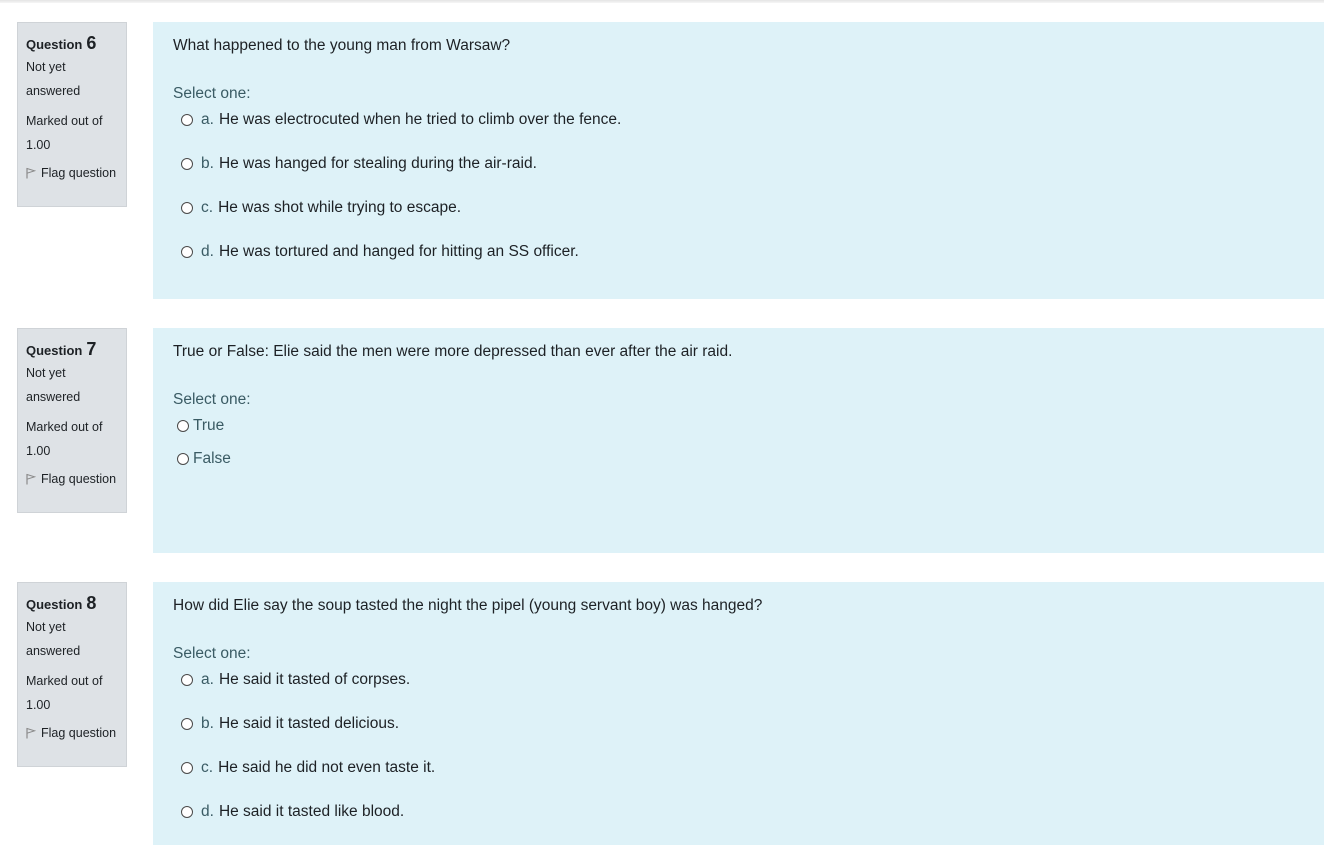 The height and width of the screenshot is (845, 1324). Describe the element at coordinates (212, 459) in the screenshot. I see `answer-text: False` at that location.